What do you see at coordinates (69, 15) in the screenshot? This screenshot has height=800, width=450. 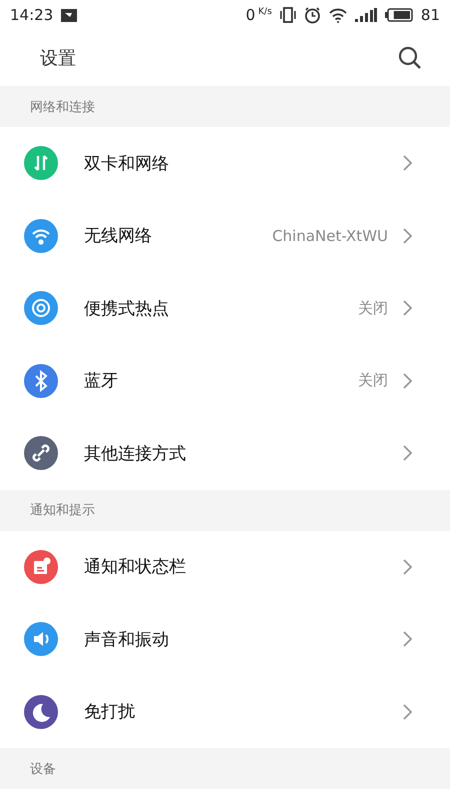 I see `image-notification-icon` at bounding box center [69, 15].